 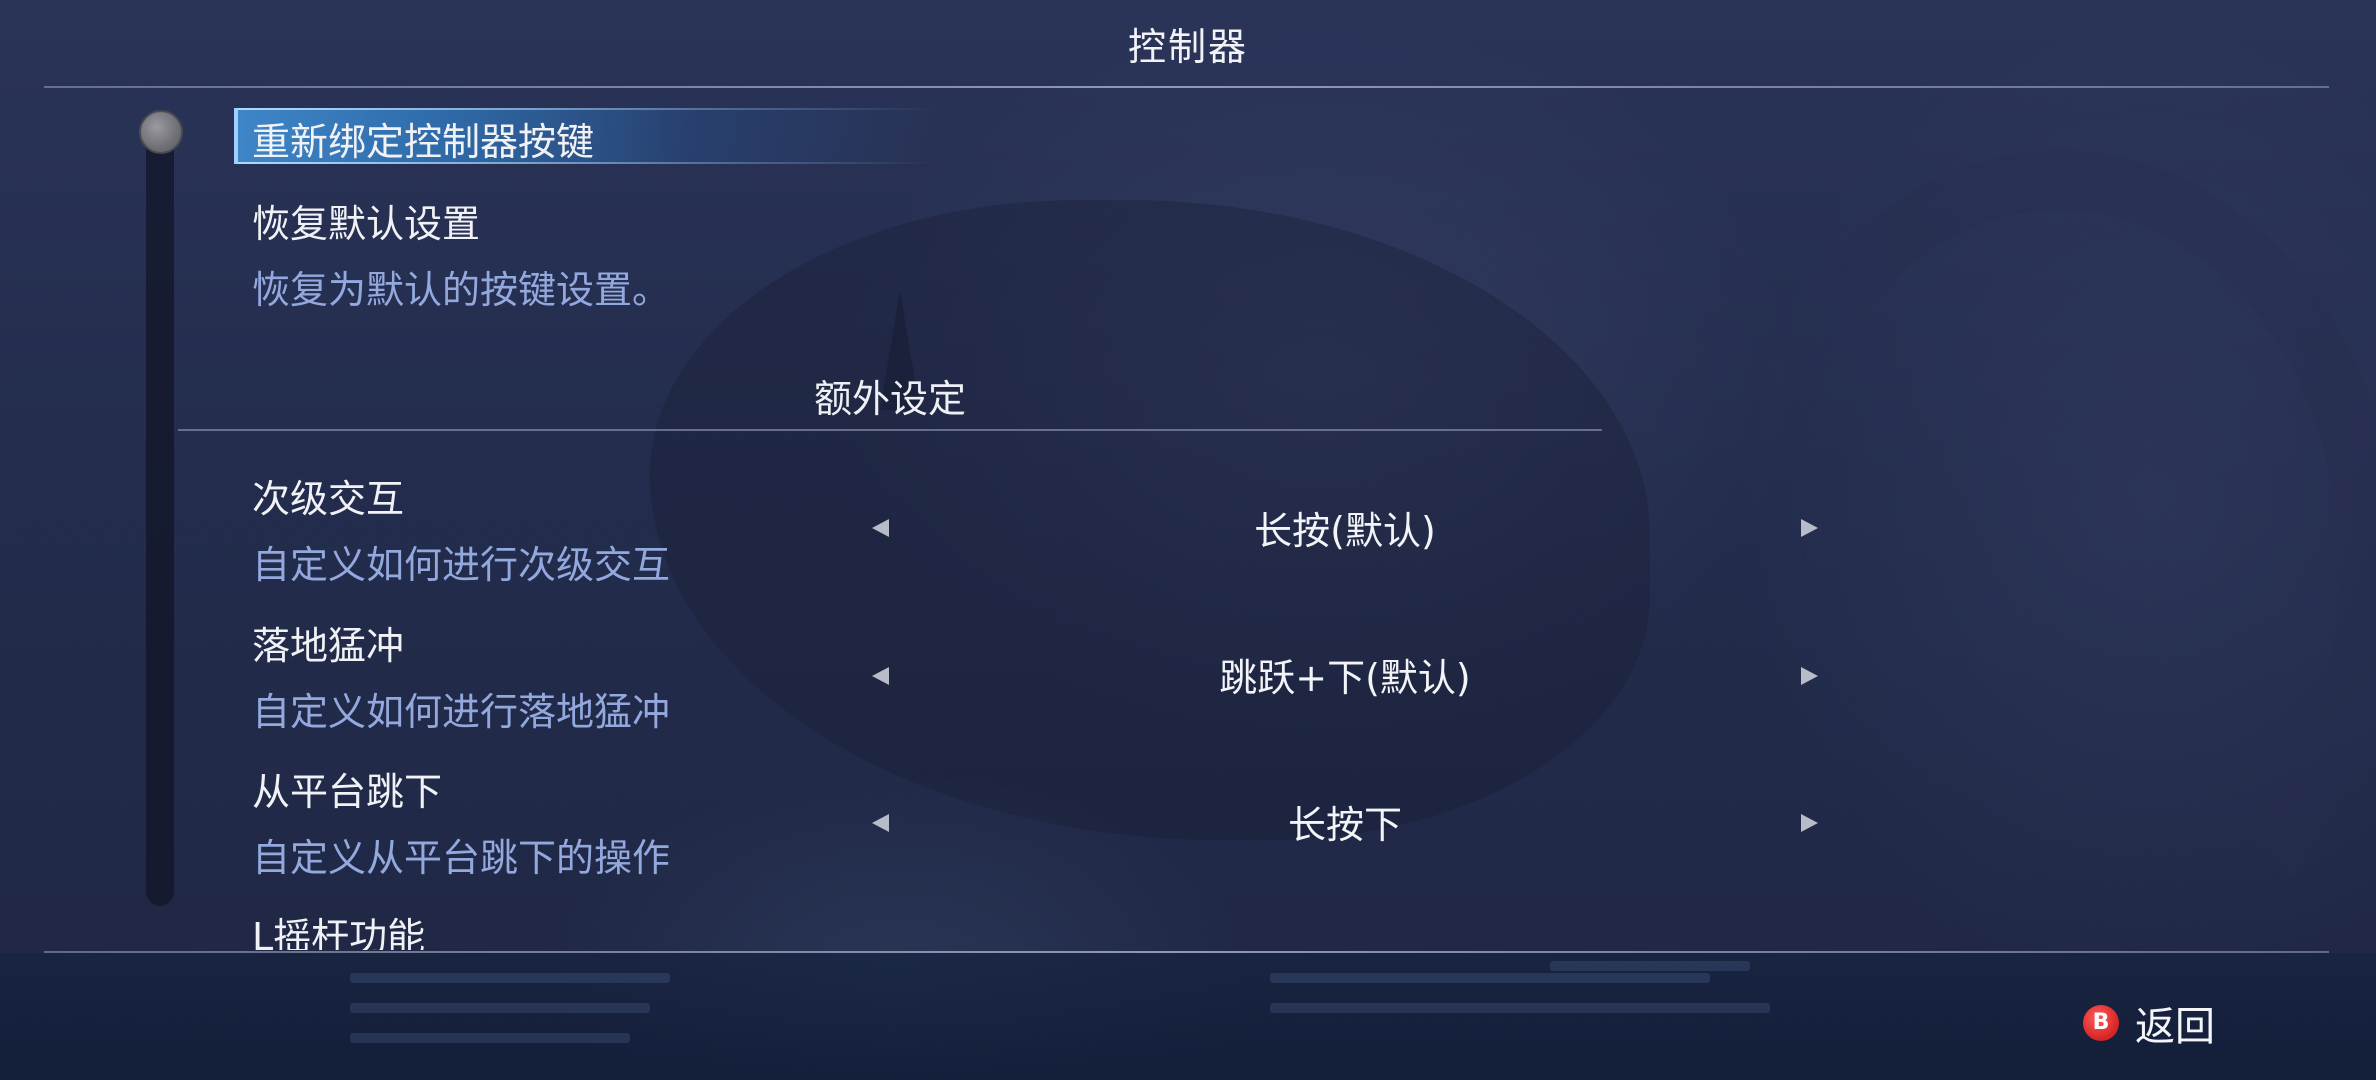 I want to click on setting-drop-through-description: 自定义从平台跳下的操作, so click(x=461, y=858).